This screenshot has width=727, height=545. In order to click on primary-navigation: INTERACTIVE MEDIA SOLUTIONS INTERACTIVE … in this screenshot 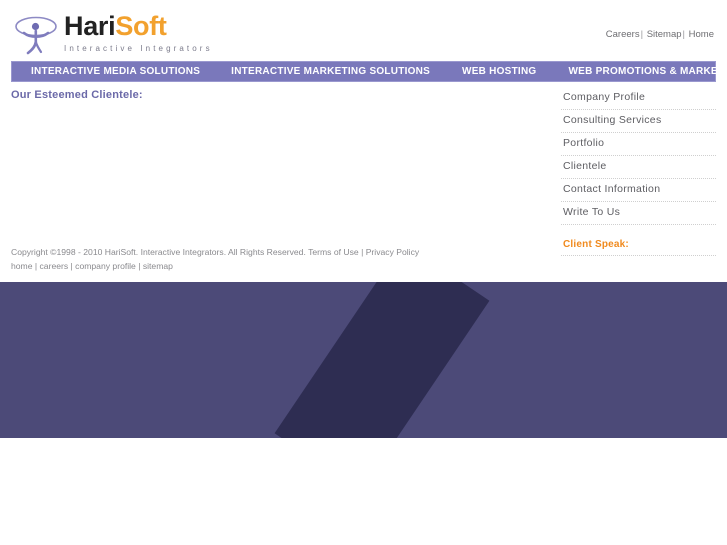, I will do `click(369, 71)`.